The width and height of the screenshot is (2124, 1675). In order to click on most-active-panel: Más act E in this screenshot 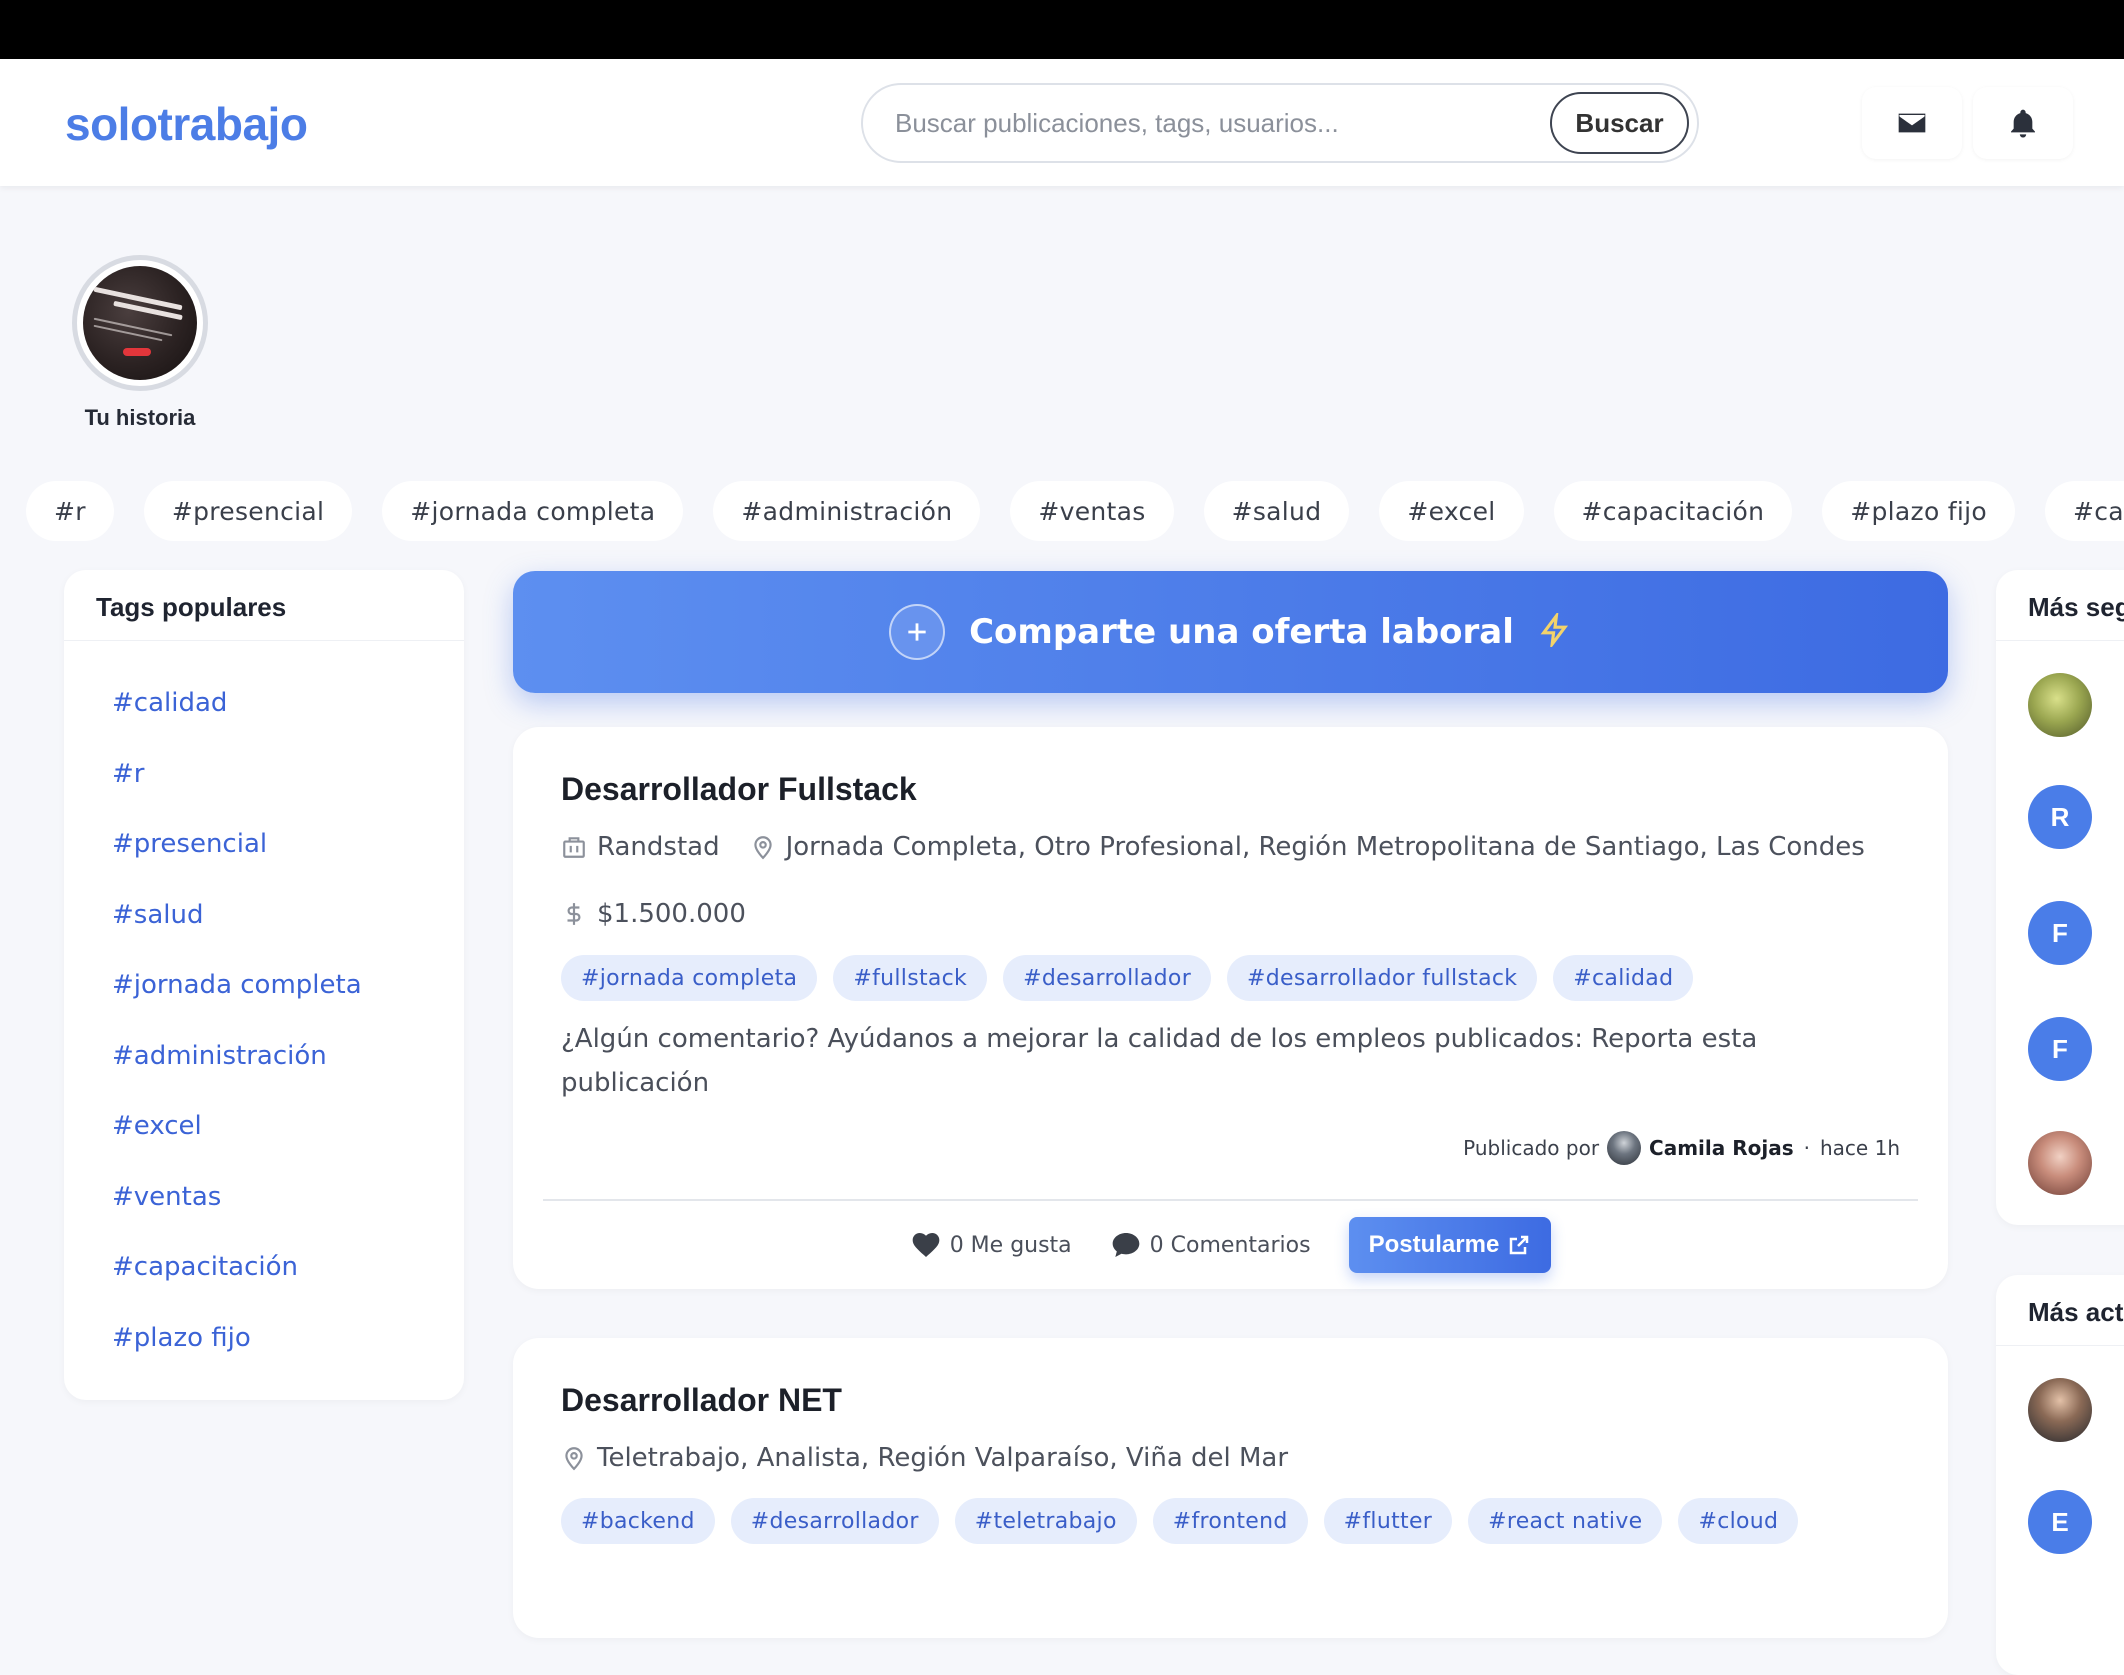, I will do `click(2060, 1475)`.